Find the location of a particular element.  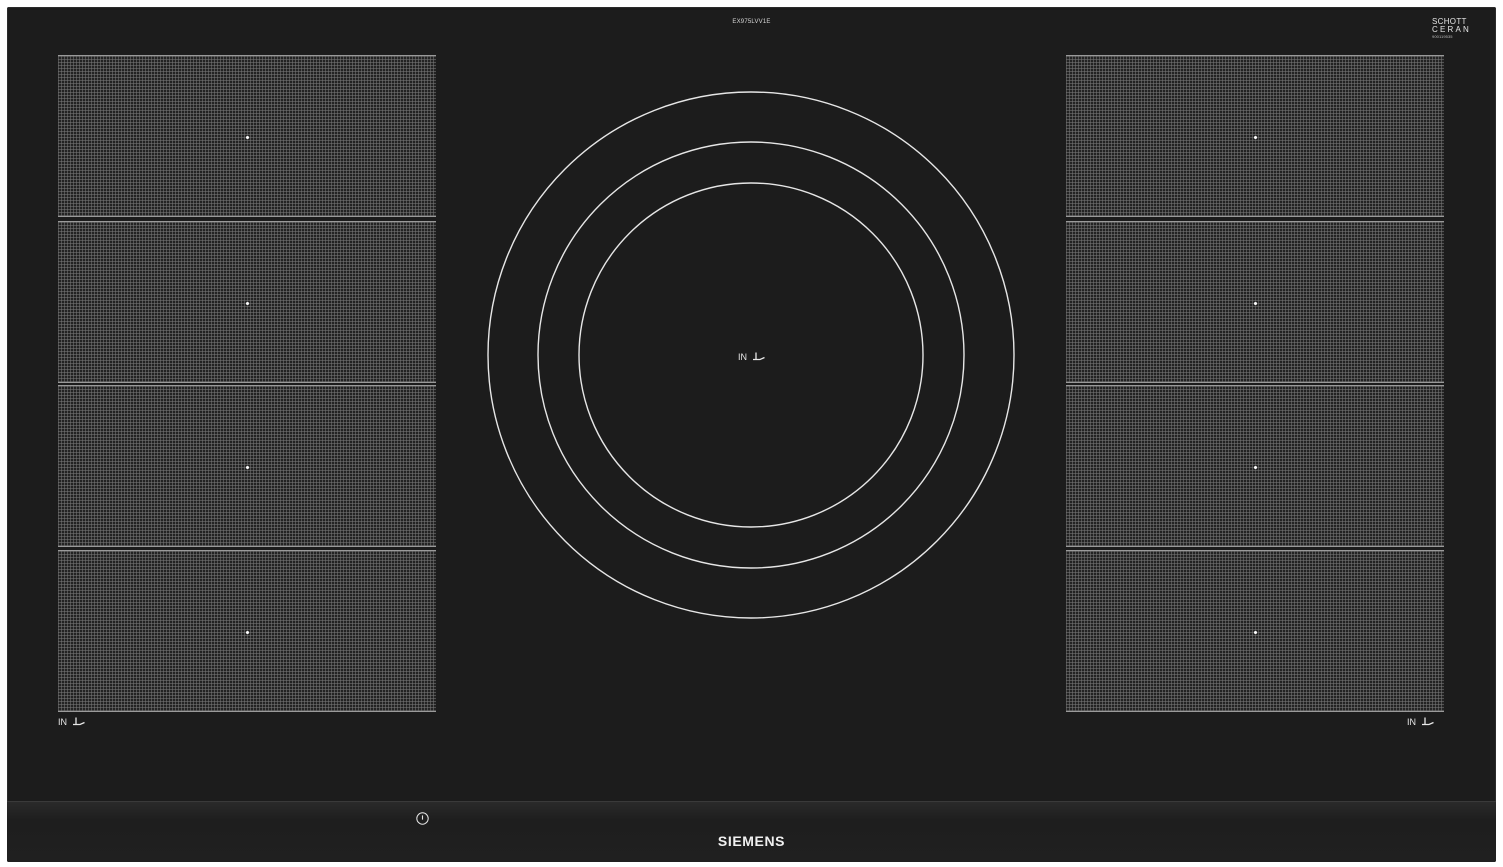

brand-logo: SIEMENS is located at coordinates (751, 841).